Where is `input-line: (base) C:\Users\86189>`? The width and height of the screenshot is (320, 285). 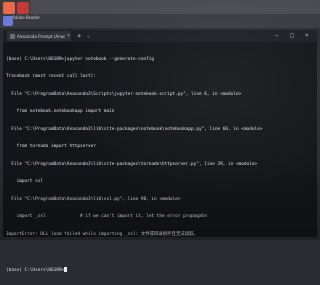
input-line: (base) C:\Users\86189> is located at coordinates (160, 270).